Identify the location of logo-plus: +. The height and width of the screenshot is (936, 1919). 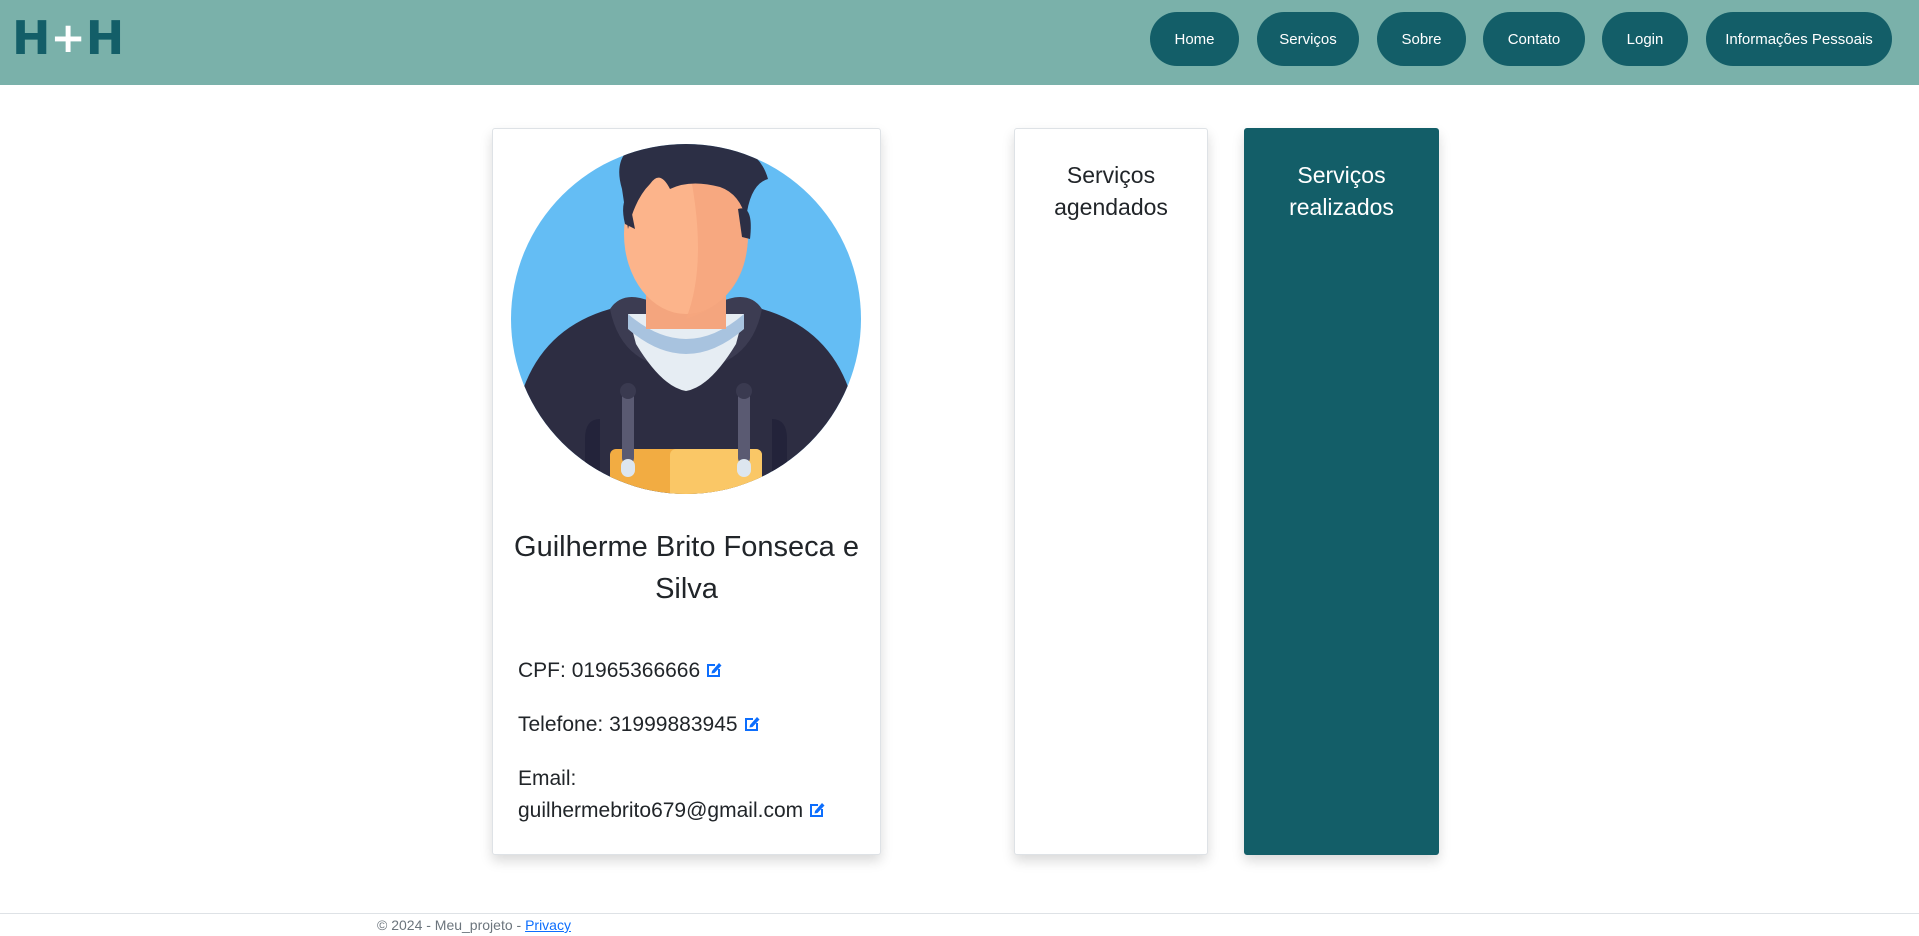
(68, 37).